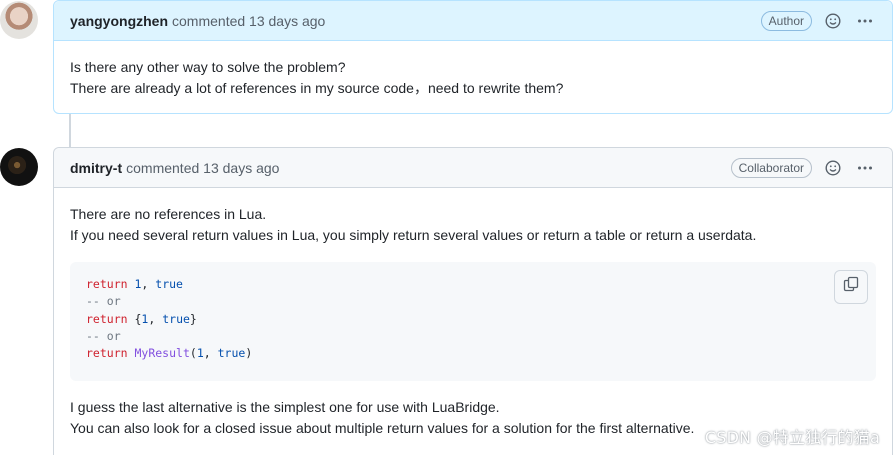  Describe the element at coordinates (19, 167) in the screenshot. I see `avatar-dmitry-t` at that location.